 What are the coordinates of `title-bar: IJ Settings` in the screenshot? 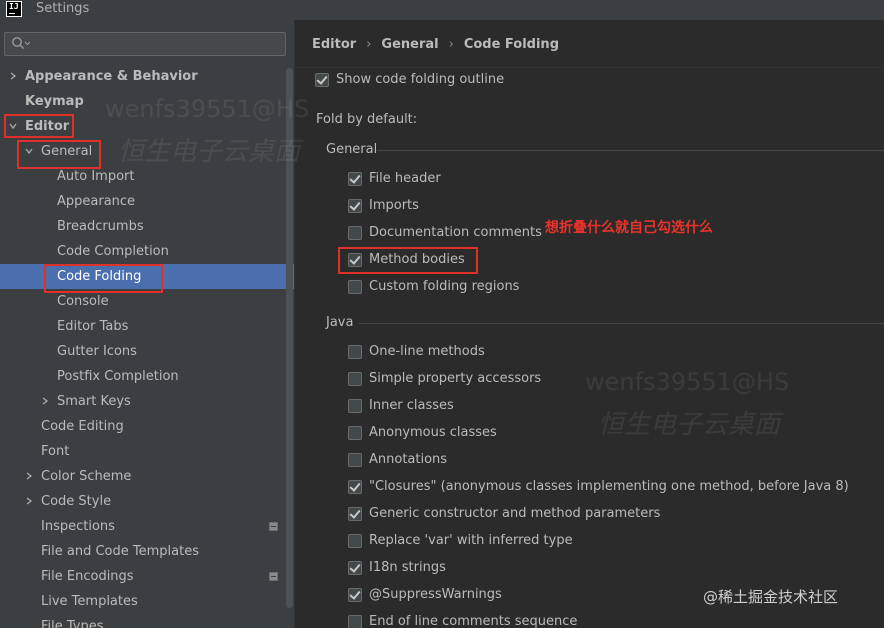 It's located at (442, 10).